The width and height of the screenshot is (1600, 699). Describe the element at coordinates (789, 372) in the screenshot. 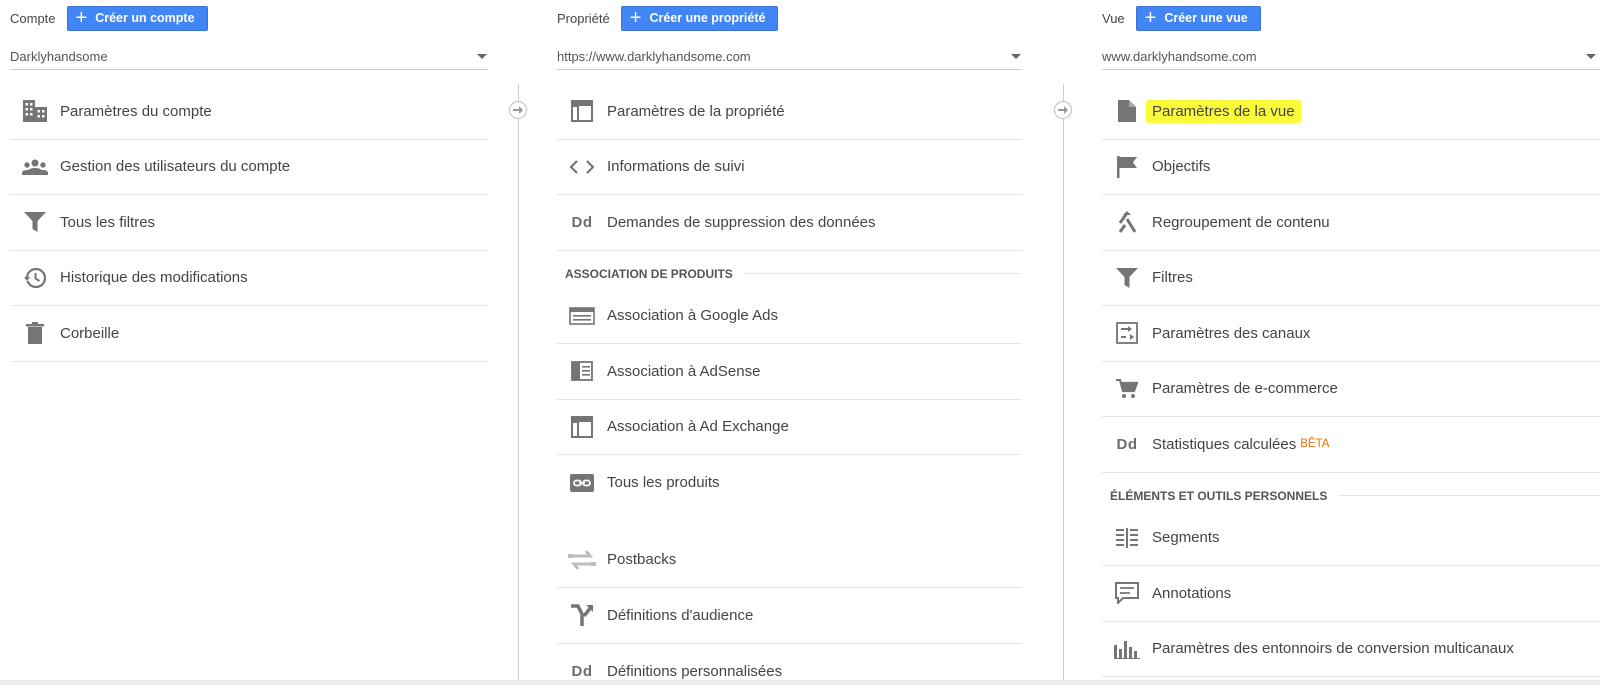

I see `adsense-link-item: Association à AdSense` at that location.